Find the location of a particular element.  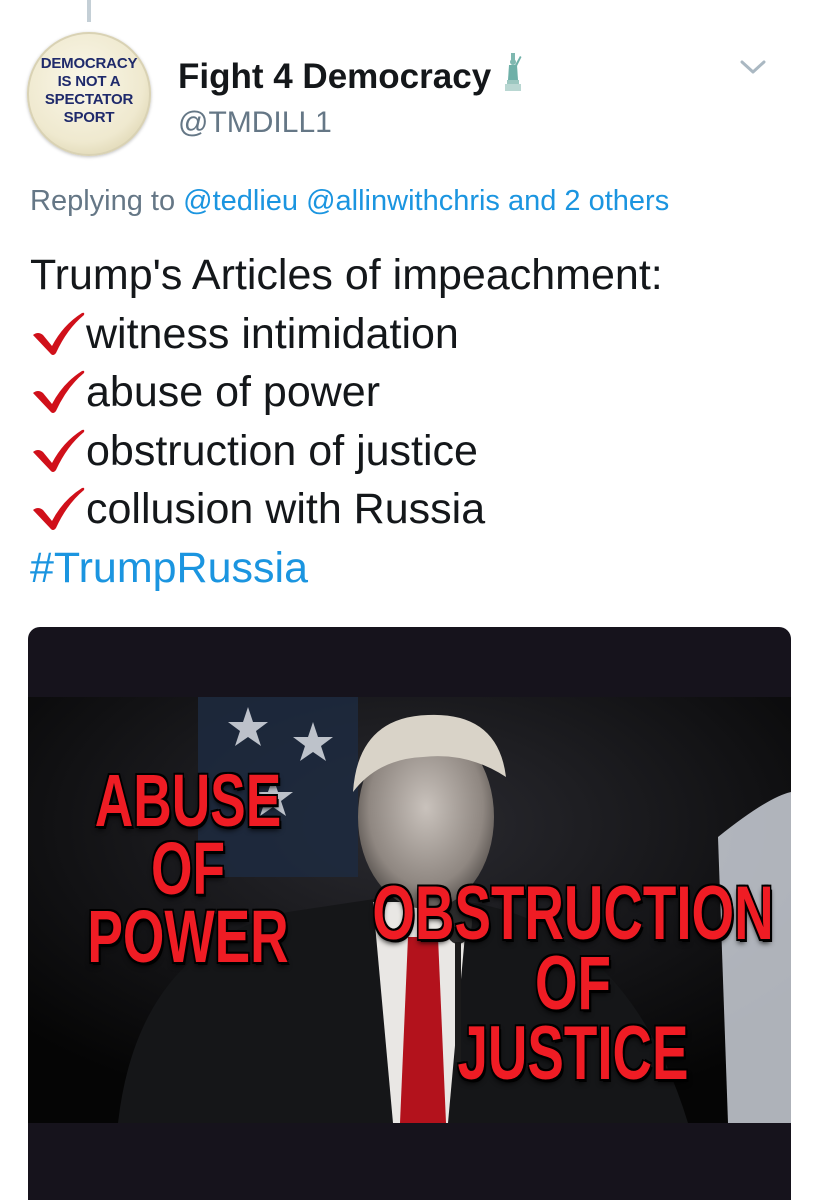

tweet-list-item: abuse of power is located at coordinates (346, 392).